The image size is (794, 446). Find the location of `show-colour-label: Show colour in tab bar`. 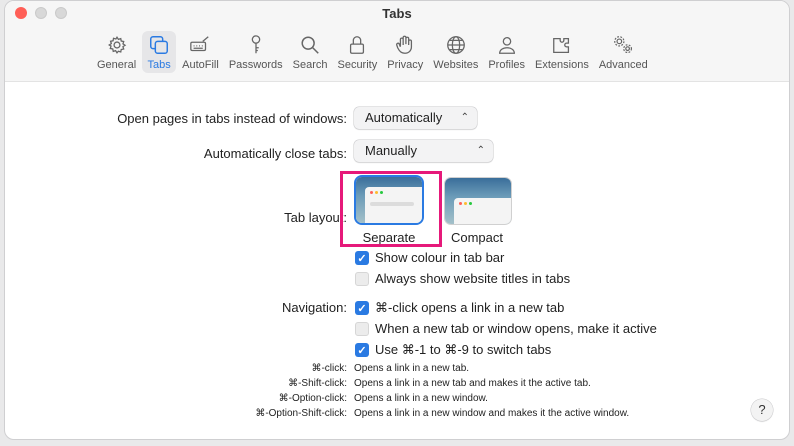

show-colour-label: Show colour in tab bar is located at coordinates (440, 257).